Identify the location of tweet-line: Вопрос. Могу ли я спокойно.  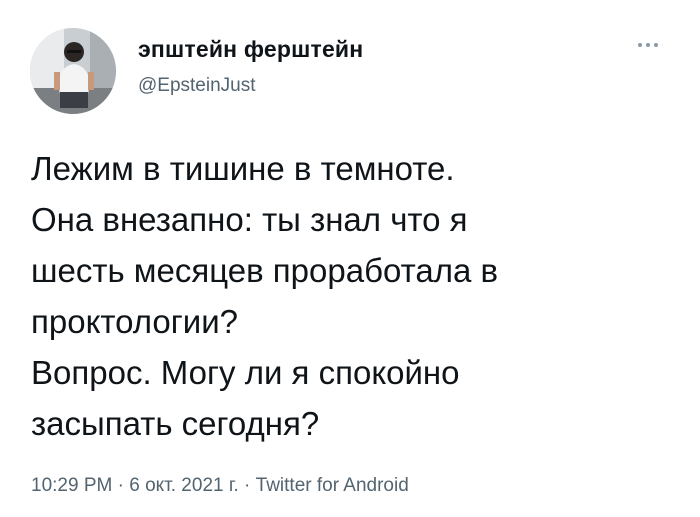
(245, 372).